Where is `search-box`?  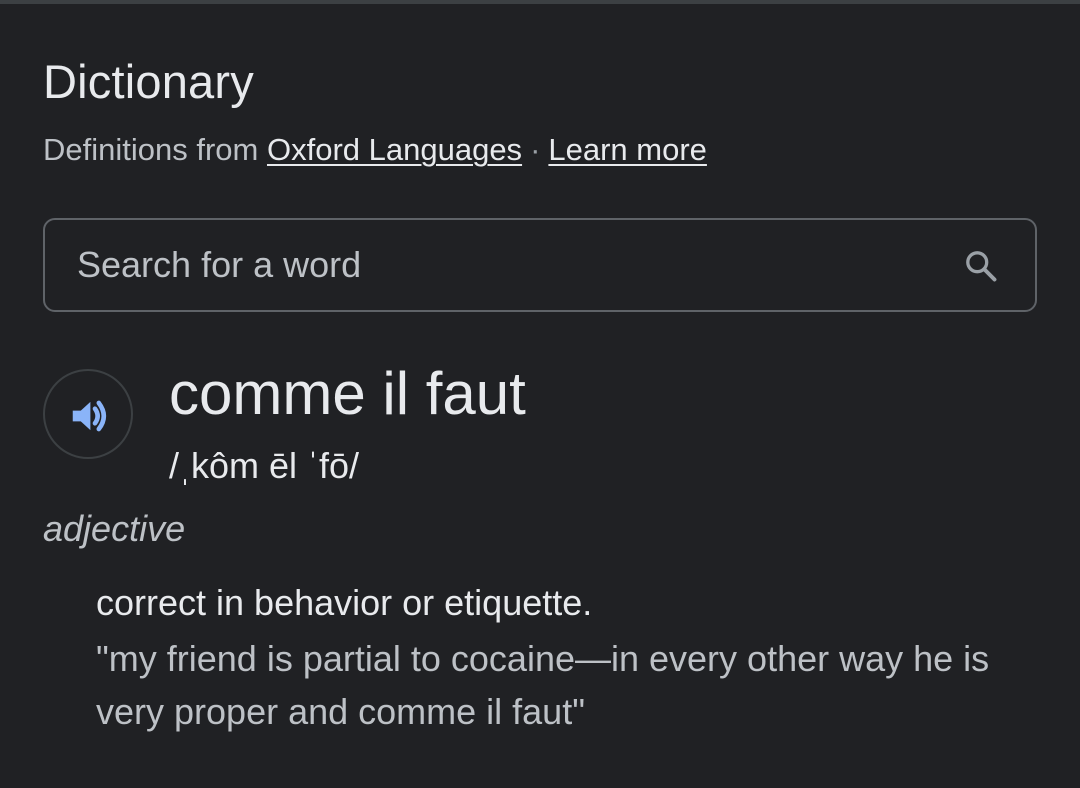 search-box is located at coordinates (540, 265).